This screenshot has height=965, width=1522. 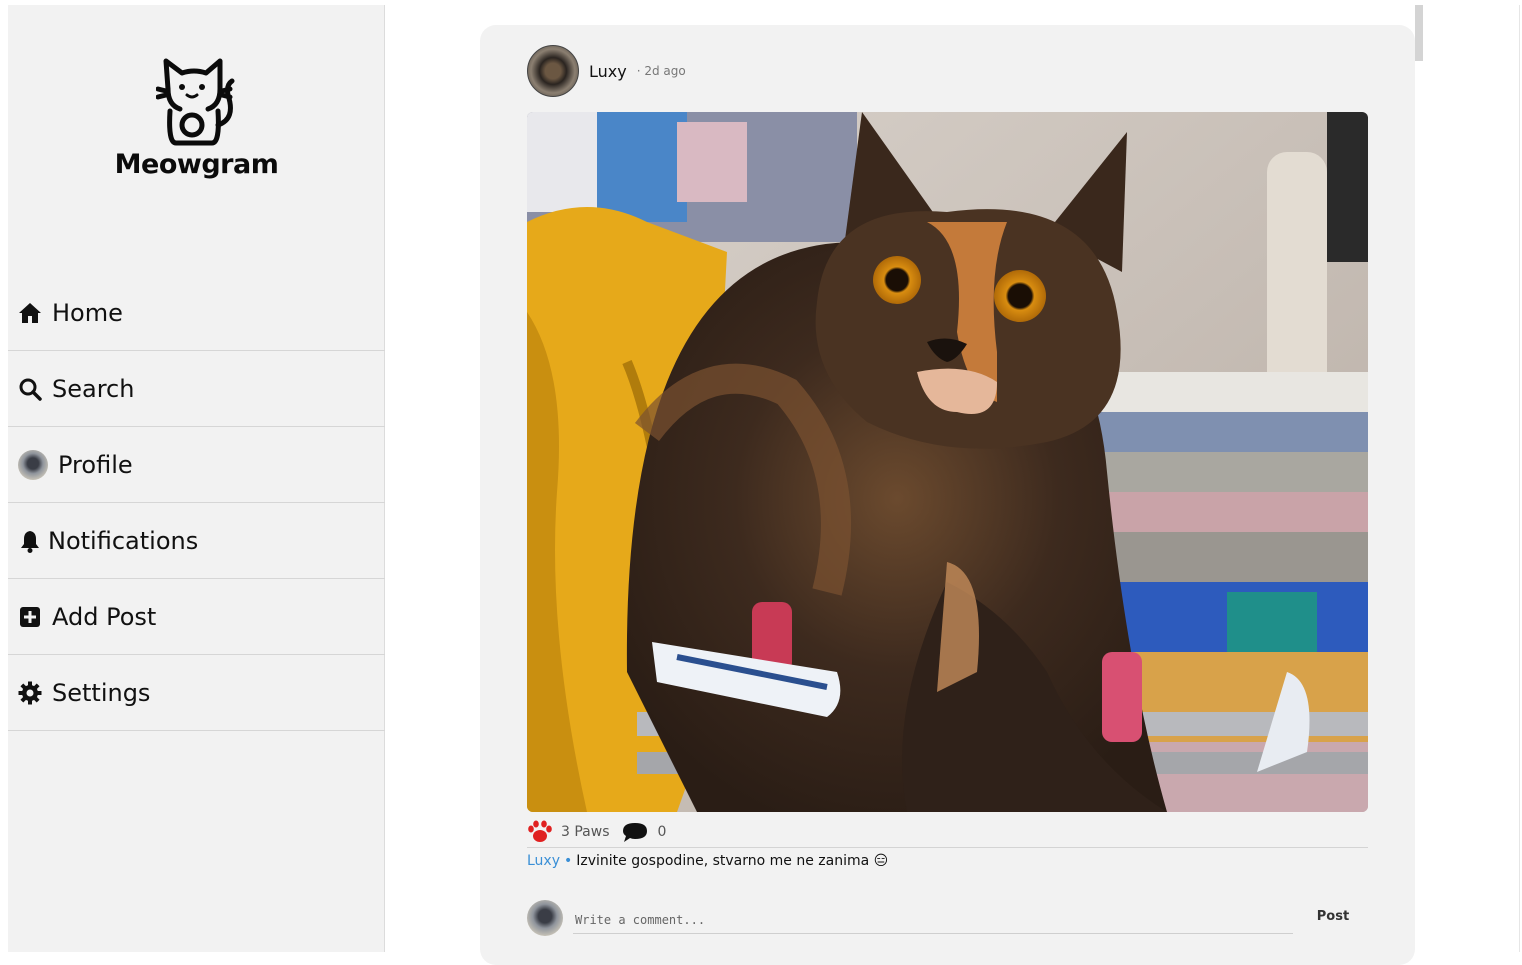 I want to click on scrollbar-thumb, so click(x=1419, y=33).